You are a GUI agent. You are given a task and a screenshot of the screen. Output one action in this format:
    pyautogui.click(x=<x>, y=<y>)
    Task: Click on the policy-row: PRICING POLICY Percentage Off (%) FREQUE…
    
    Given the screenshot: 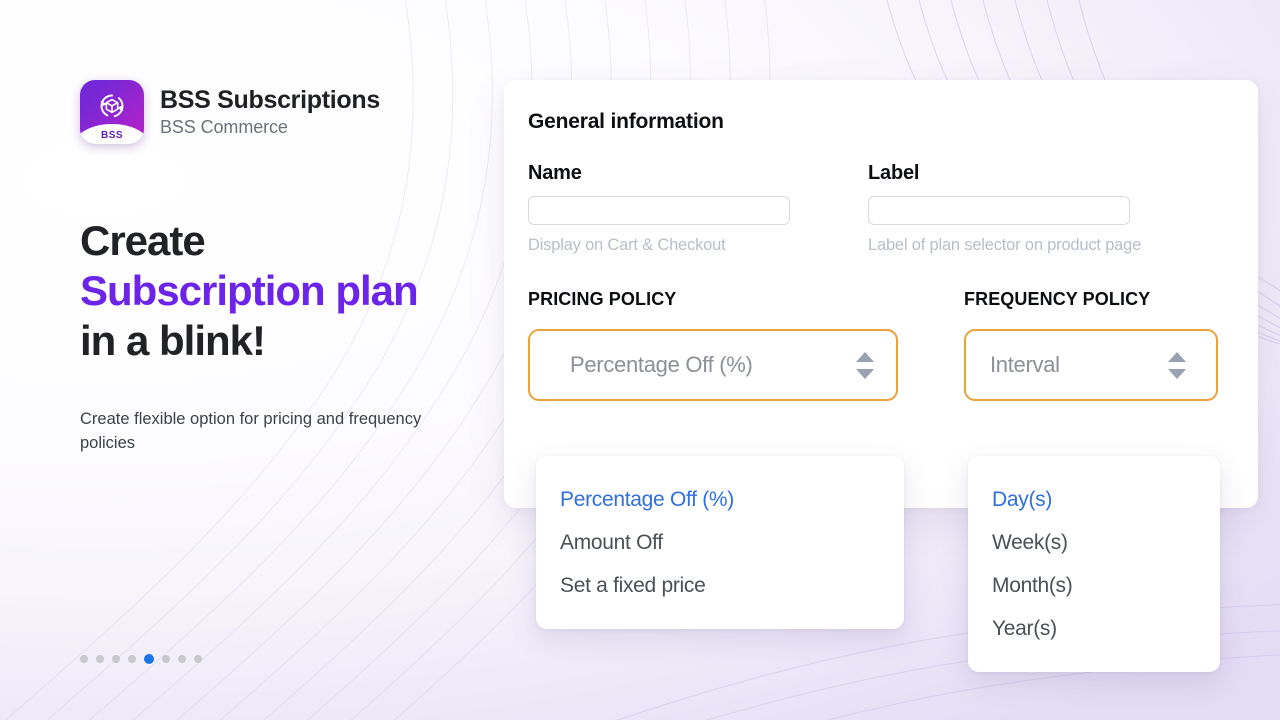 What is the action you would take?
    pyautogui.click(x=881, y=345)
    